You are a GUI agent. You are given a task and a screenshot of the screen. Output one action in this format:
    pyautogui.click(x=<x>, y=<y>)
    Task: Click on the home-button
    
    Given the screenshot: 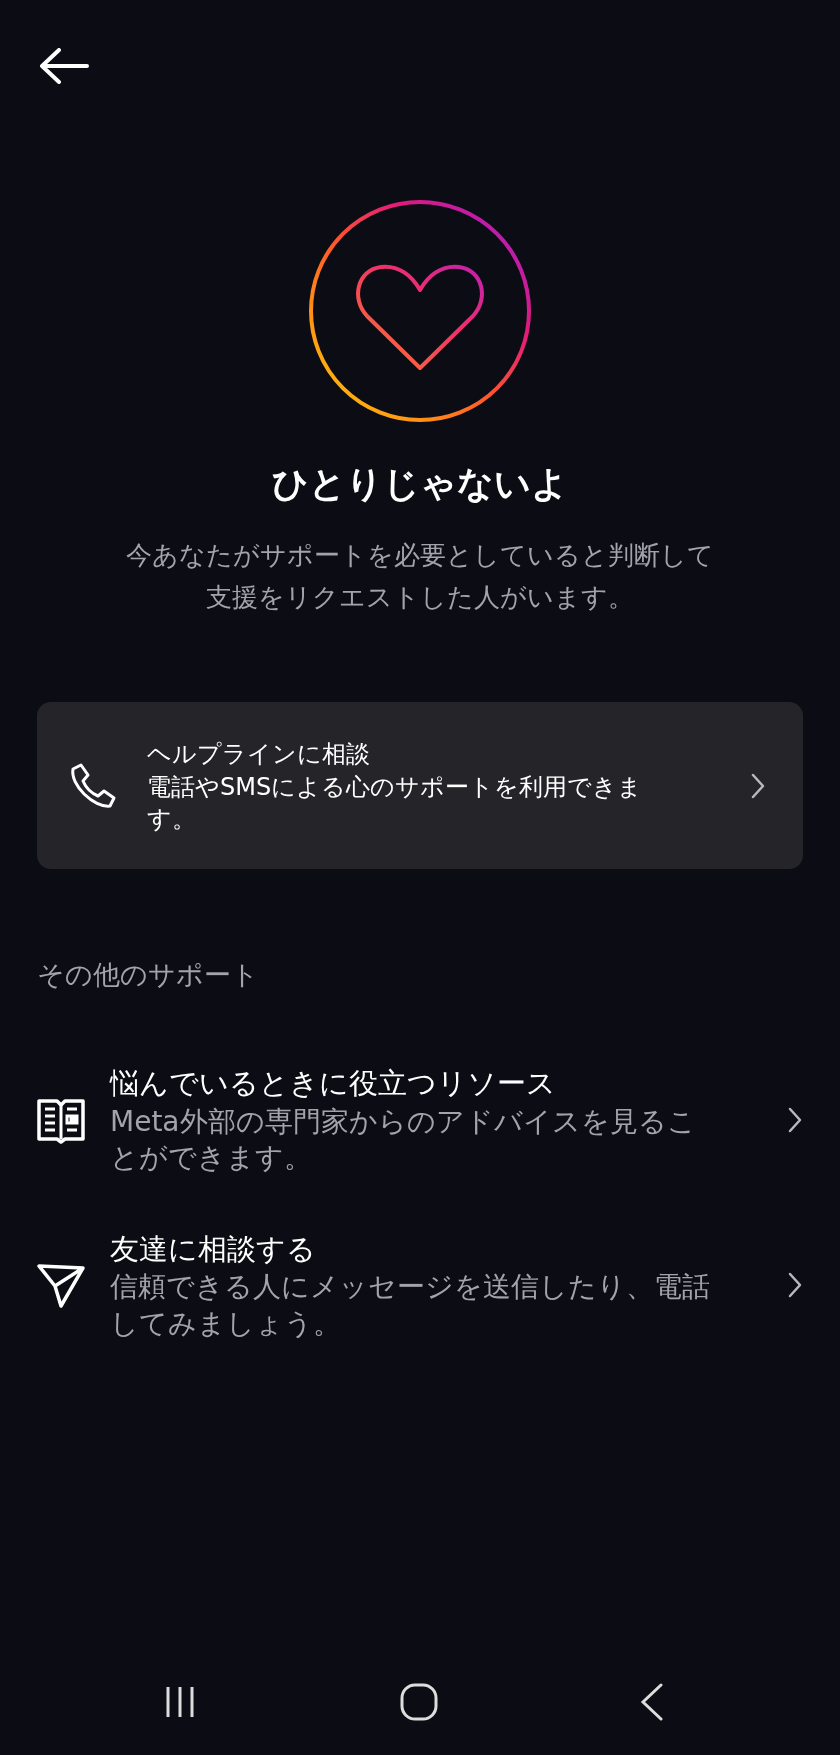 What is the action you would take?
    pyautogui.click(x=418, y=1702)
    